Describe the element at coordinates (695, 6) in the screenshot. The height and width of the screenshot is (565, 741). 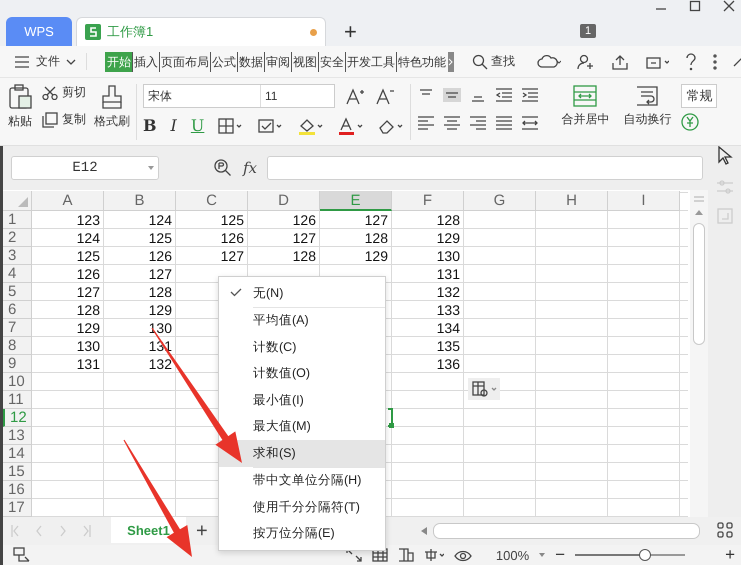
I see `maximize-icon` at that location.